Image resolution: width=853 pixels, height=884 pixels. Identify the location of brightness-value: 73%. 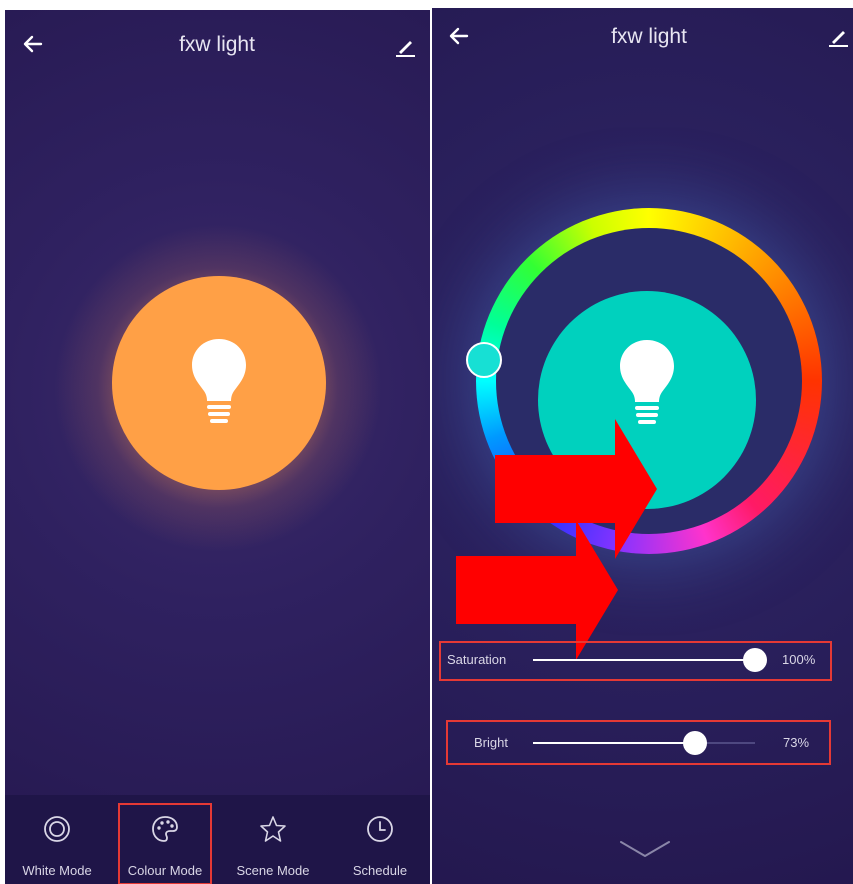
(796, 742).